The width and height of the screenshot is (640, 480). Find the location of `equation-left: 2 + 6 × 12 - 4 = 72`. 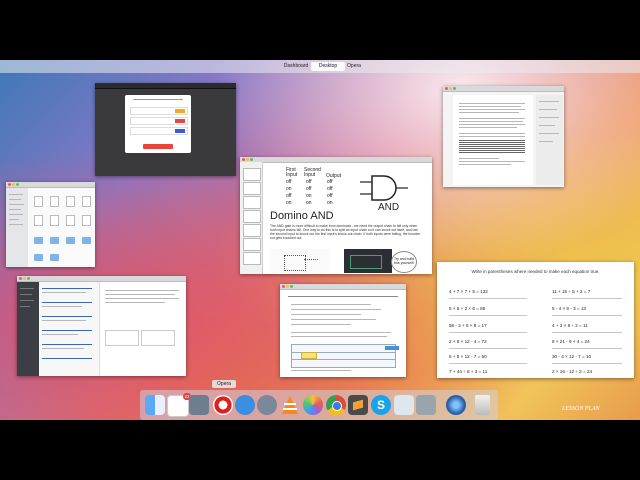

equation-left: 2 + 6 × 12 - 4 = 72 is located at coordinates (468, 341).